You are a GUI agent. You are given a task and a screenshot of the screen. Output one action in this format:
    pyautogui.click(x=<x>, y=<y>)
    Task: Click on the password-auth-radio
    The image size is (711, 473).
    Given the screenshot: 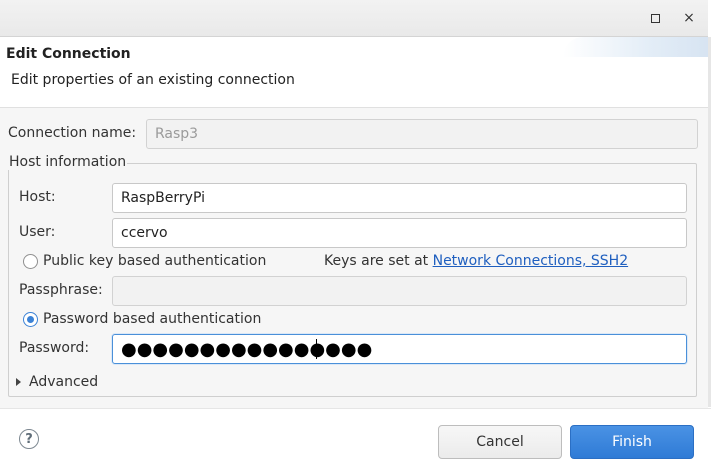 What is the action you would take?
    pyautogui.click(x=30, y=319)
    